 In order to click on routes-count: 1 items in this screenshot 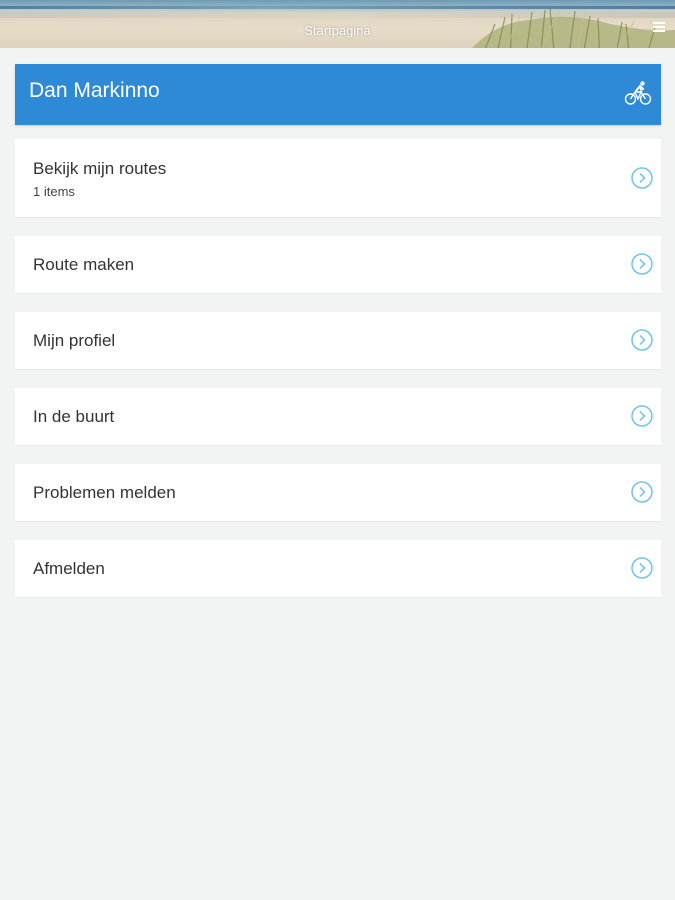, I will do `click(54, 191)`.